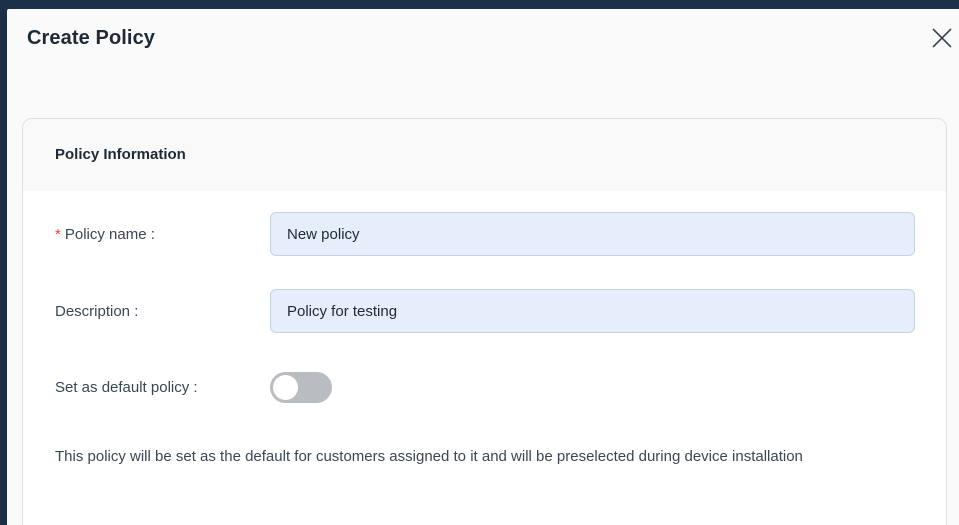  Describe the element at coordinates (58, 234) in the screenshot. I see `required-marker: *` at that location.